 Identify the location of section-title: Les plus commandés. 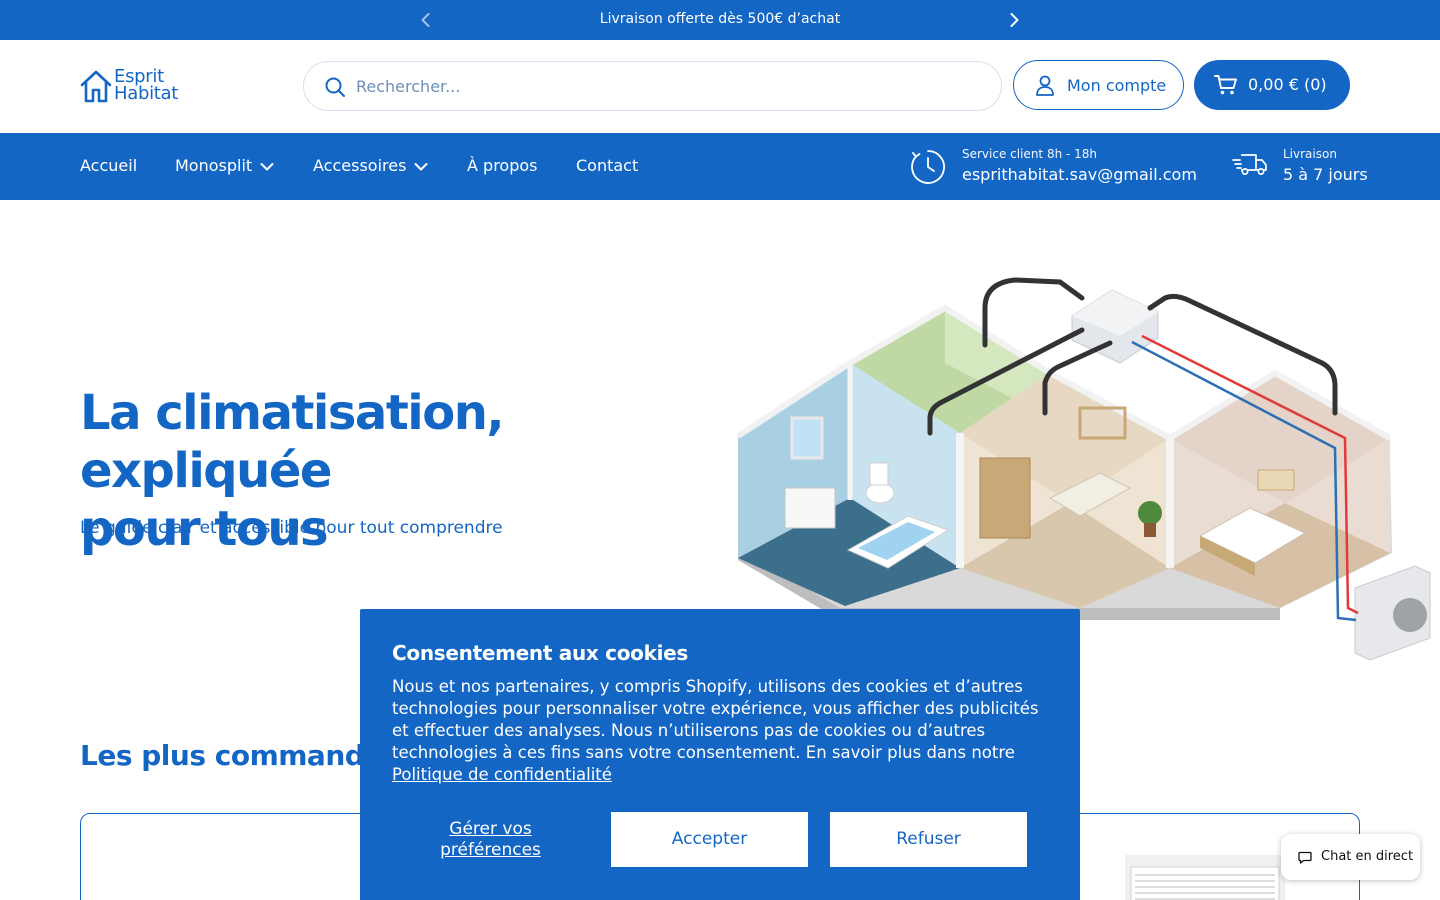
(239, 755).